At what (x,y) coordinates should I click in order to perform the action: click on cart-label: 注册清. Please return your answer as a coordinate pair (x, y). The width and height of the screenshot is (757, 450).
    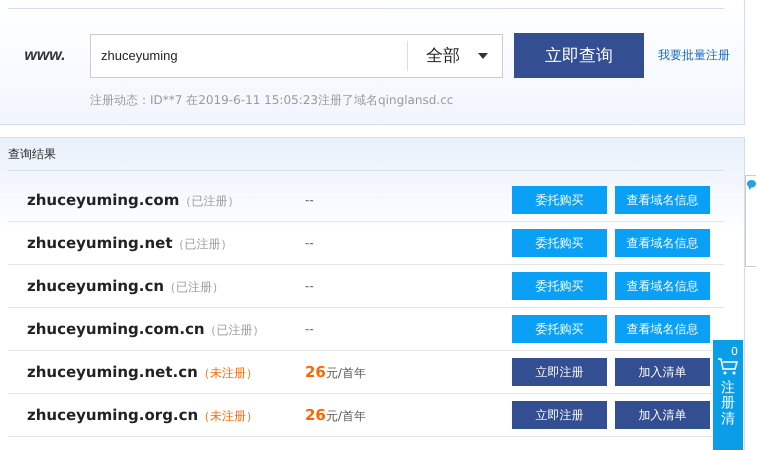
    Looking at the image, I should click on (728, 404).